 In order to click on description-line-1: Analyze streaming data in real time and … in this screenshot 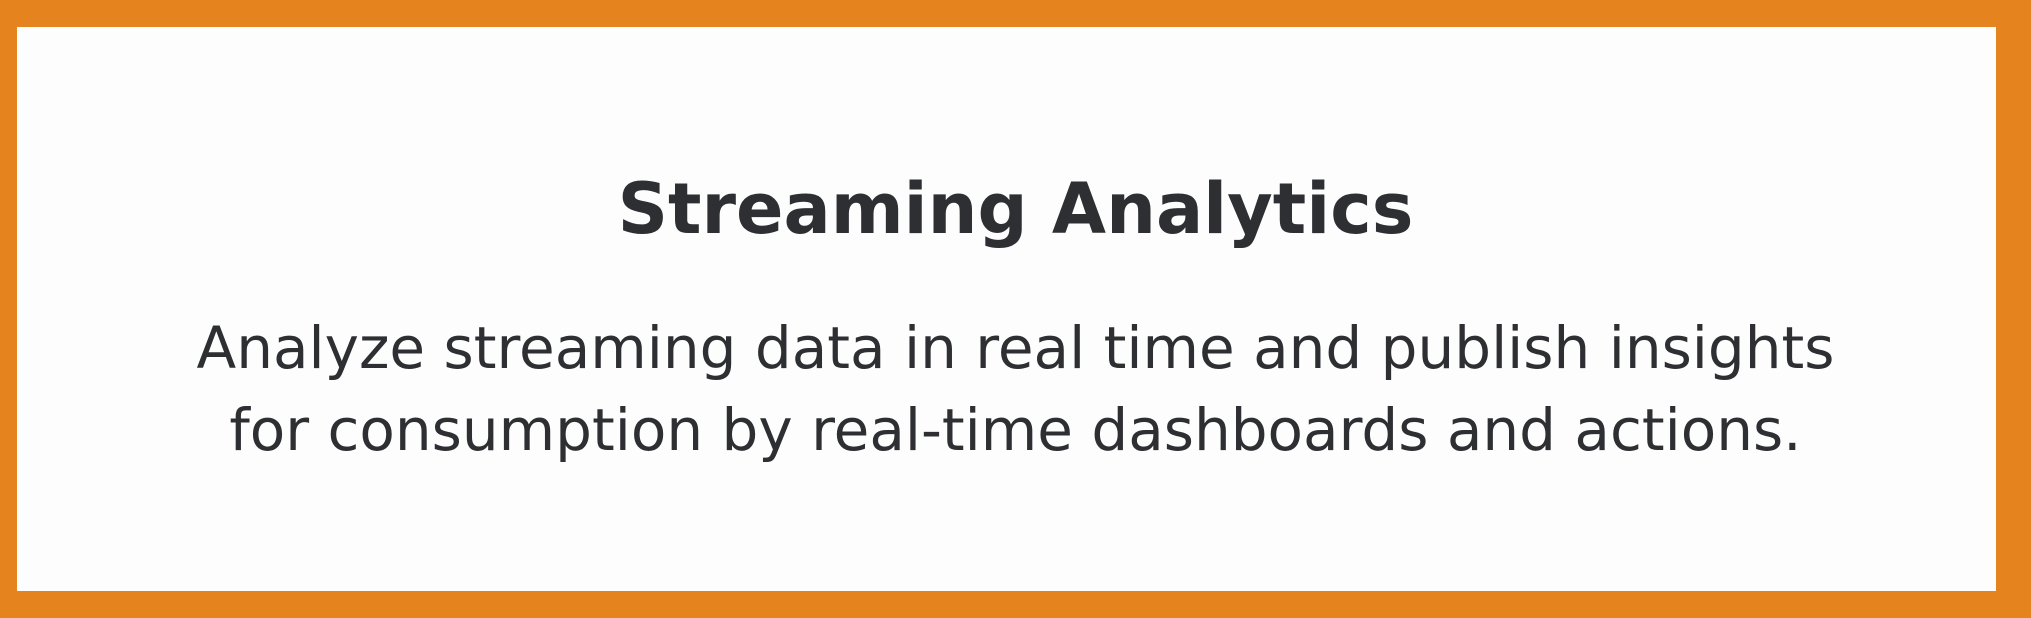, I will do `click(1015, 348)`.